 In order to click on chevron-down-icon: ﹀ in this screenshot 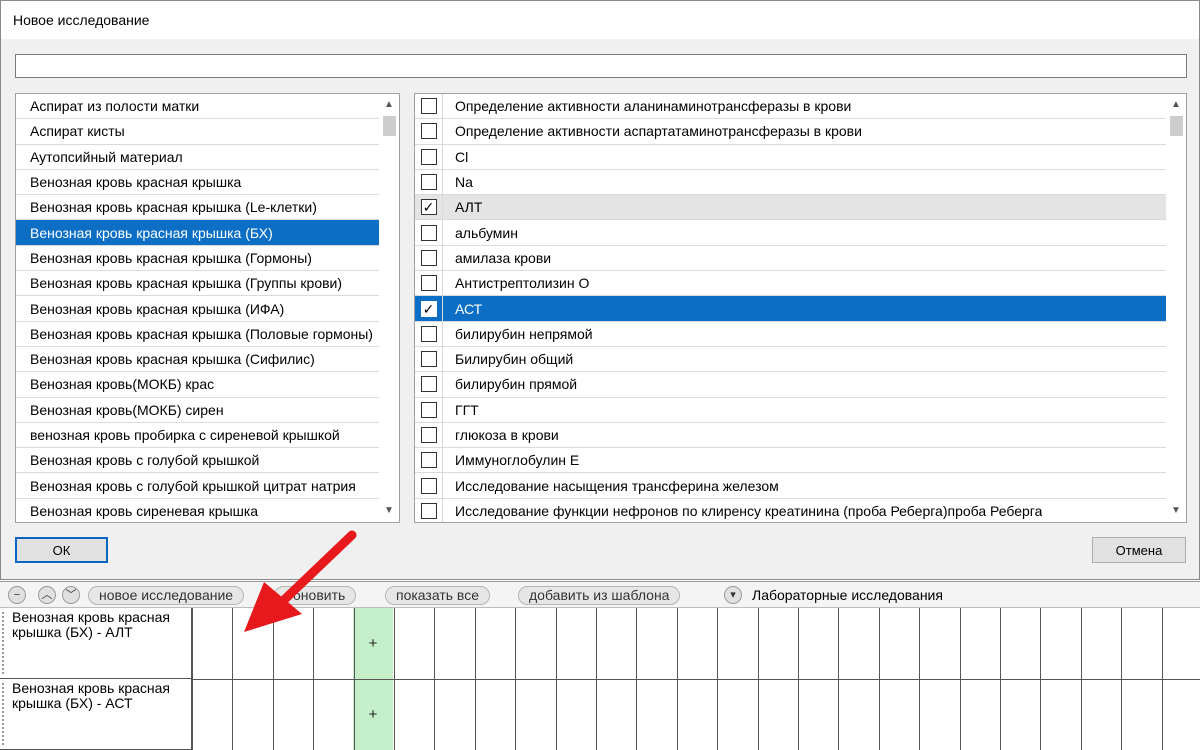, I will do `click(71, 595)`.